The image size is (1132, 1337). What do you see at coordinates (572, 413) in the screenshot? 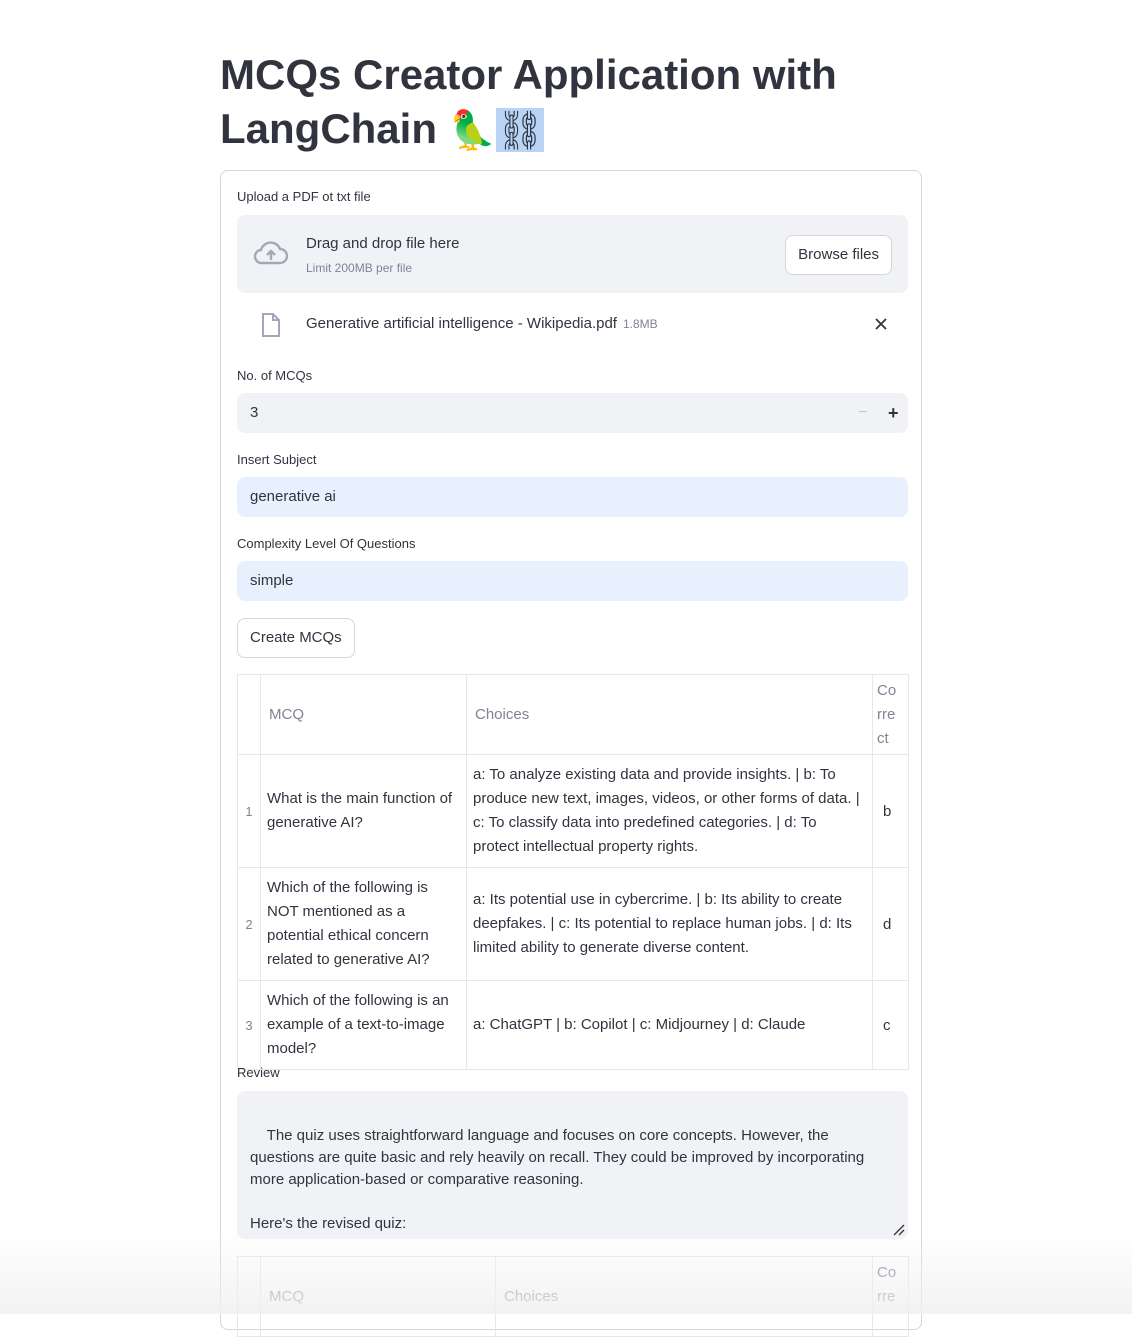
I see `num-mcqs-input: 3 − +` at bounding box center [572, 413].